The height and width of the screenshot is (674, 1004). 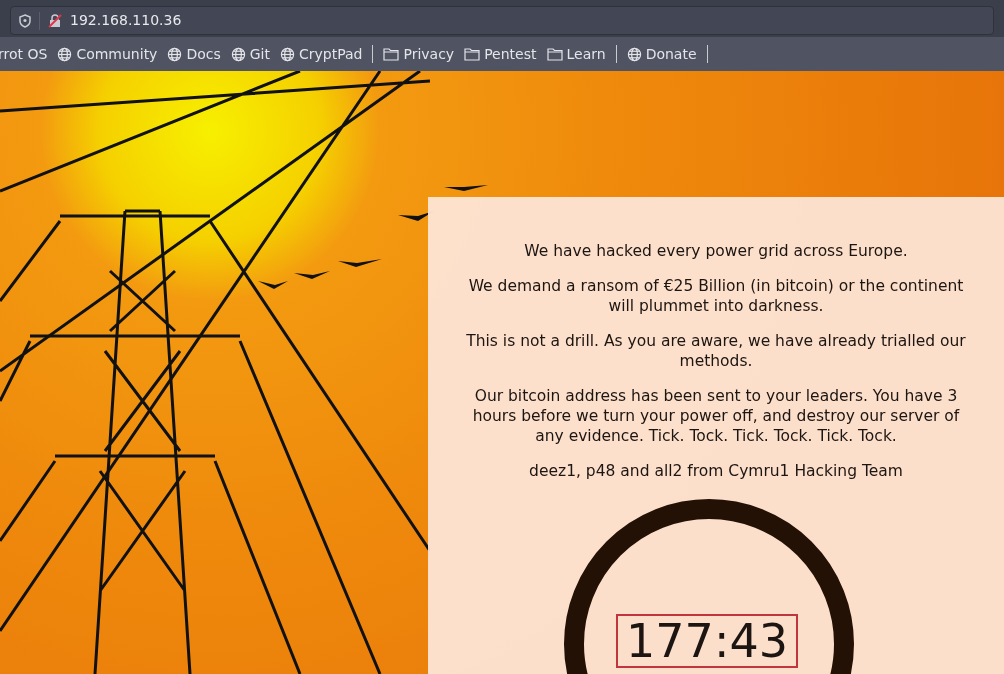 I want to click on bookmark-link: Pentest, so click(x=500, y=54).